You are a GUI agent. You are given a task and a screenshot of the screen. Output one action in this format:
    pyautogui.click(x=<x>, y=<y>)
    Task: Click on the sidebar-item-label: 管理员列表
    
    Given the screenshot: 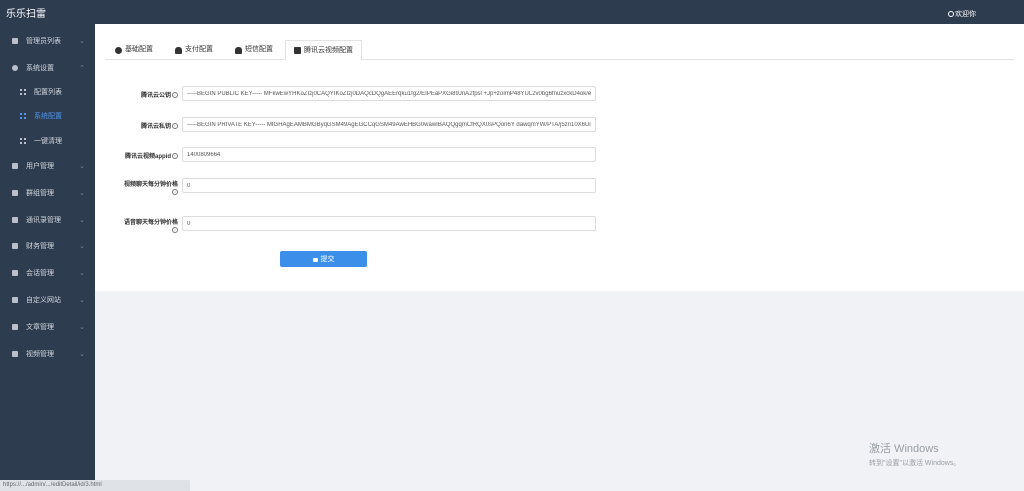 What is the action you would take?
    pyautogui.click(x=43, y=41)
    